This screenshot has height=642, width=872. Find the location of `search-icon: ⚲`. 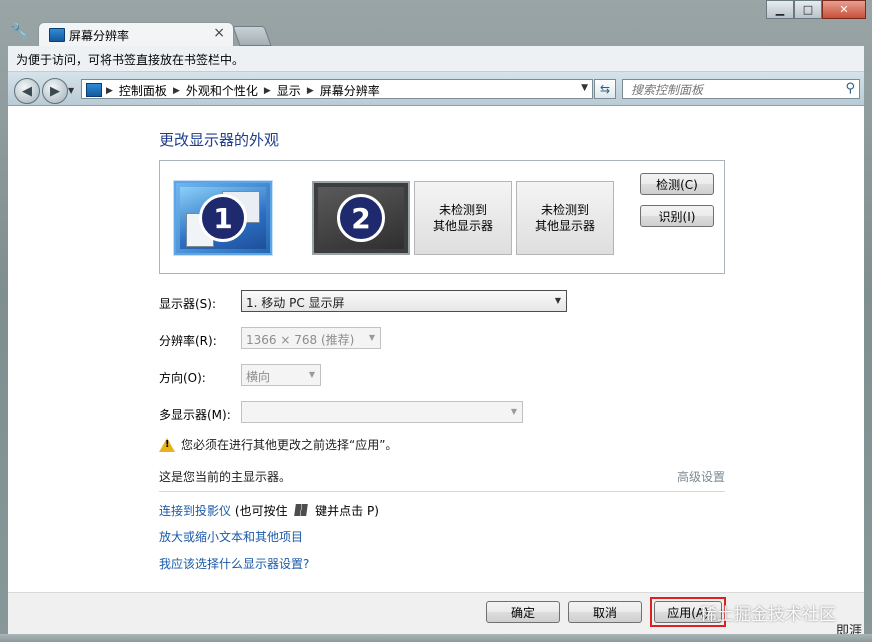

search-icon: ⚲ is located at coordinates (850, 88).